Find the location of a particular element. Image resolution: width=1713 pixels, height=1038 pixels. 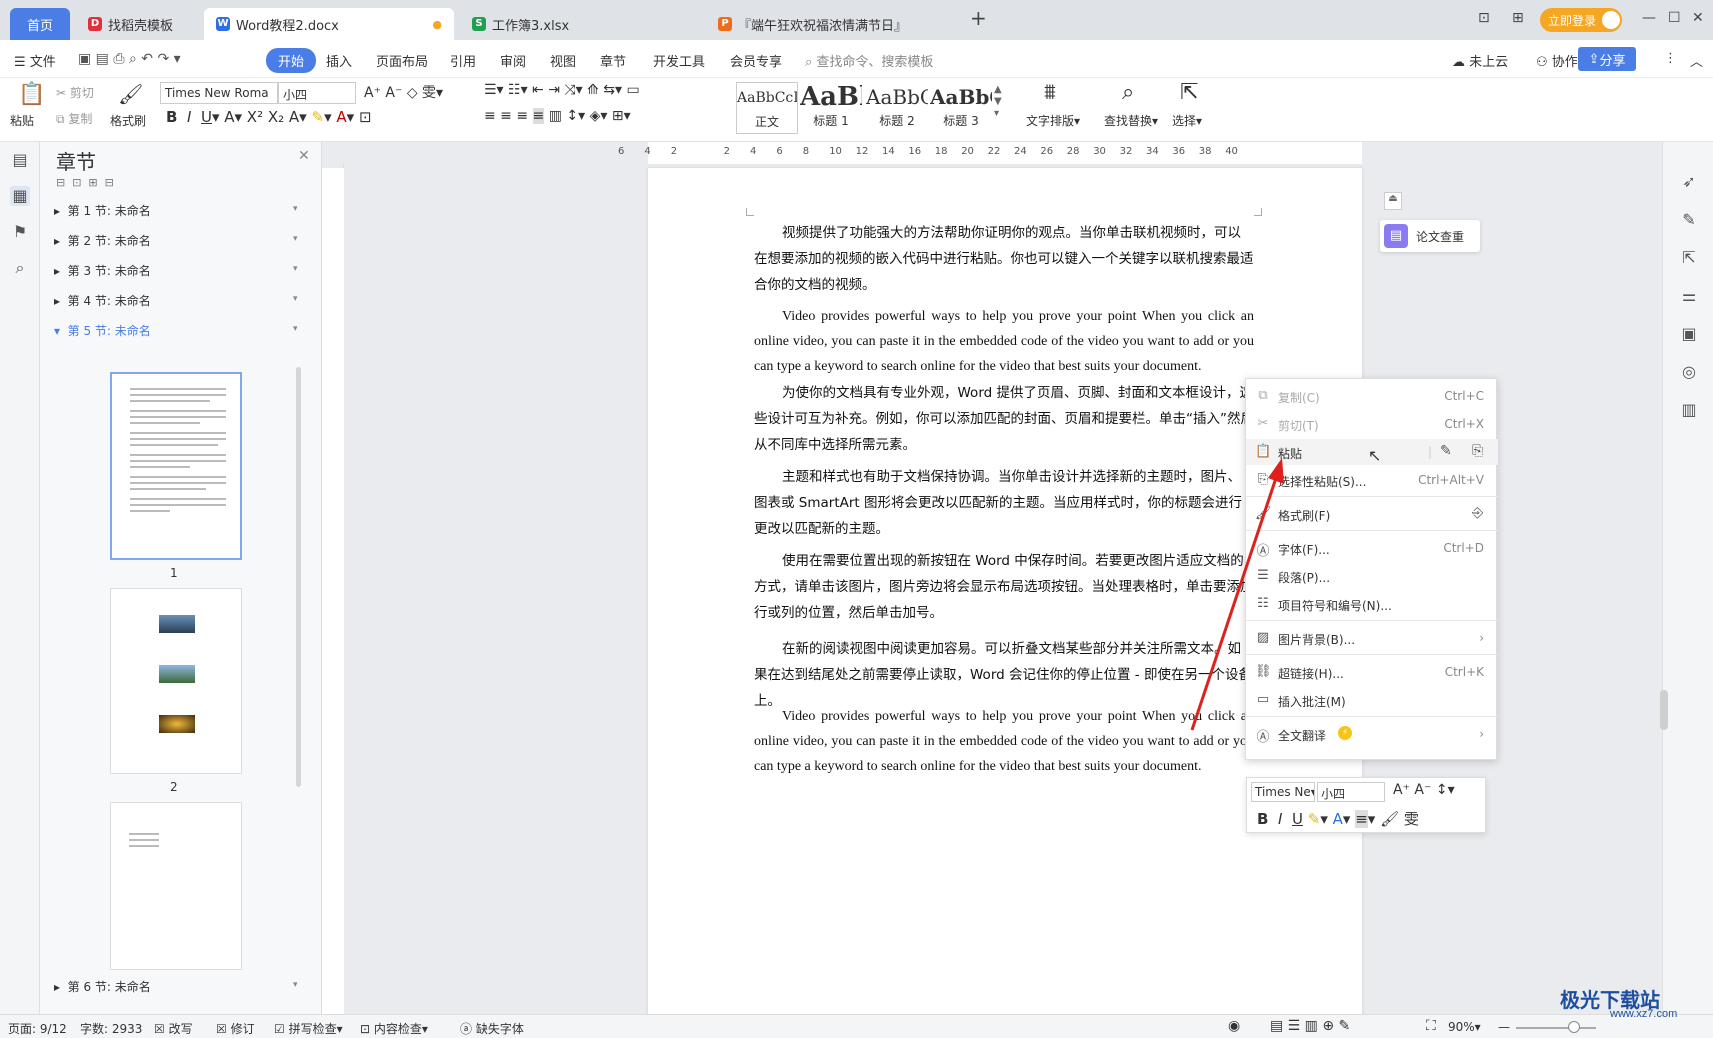

text-layout-icon: ⩩ is located at coordinates (1050, 92).